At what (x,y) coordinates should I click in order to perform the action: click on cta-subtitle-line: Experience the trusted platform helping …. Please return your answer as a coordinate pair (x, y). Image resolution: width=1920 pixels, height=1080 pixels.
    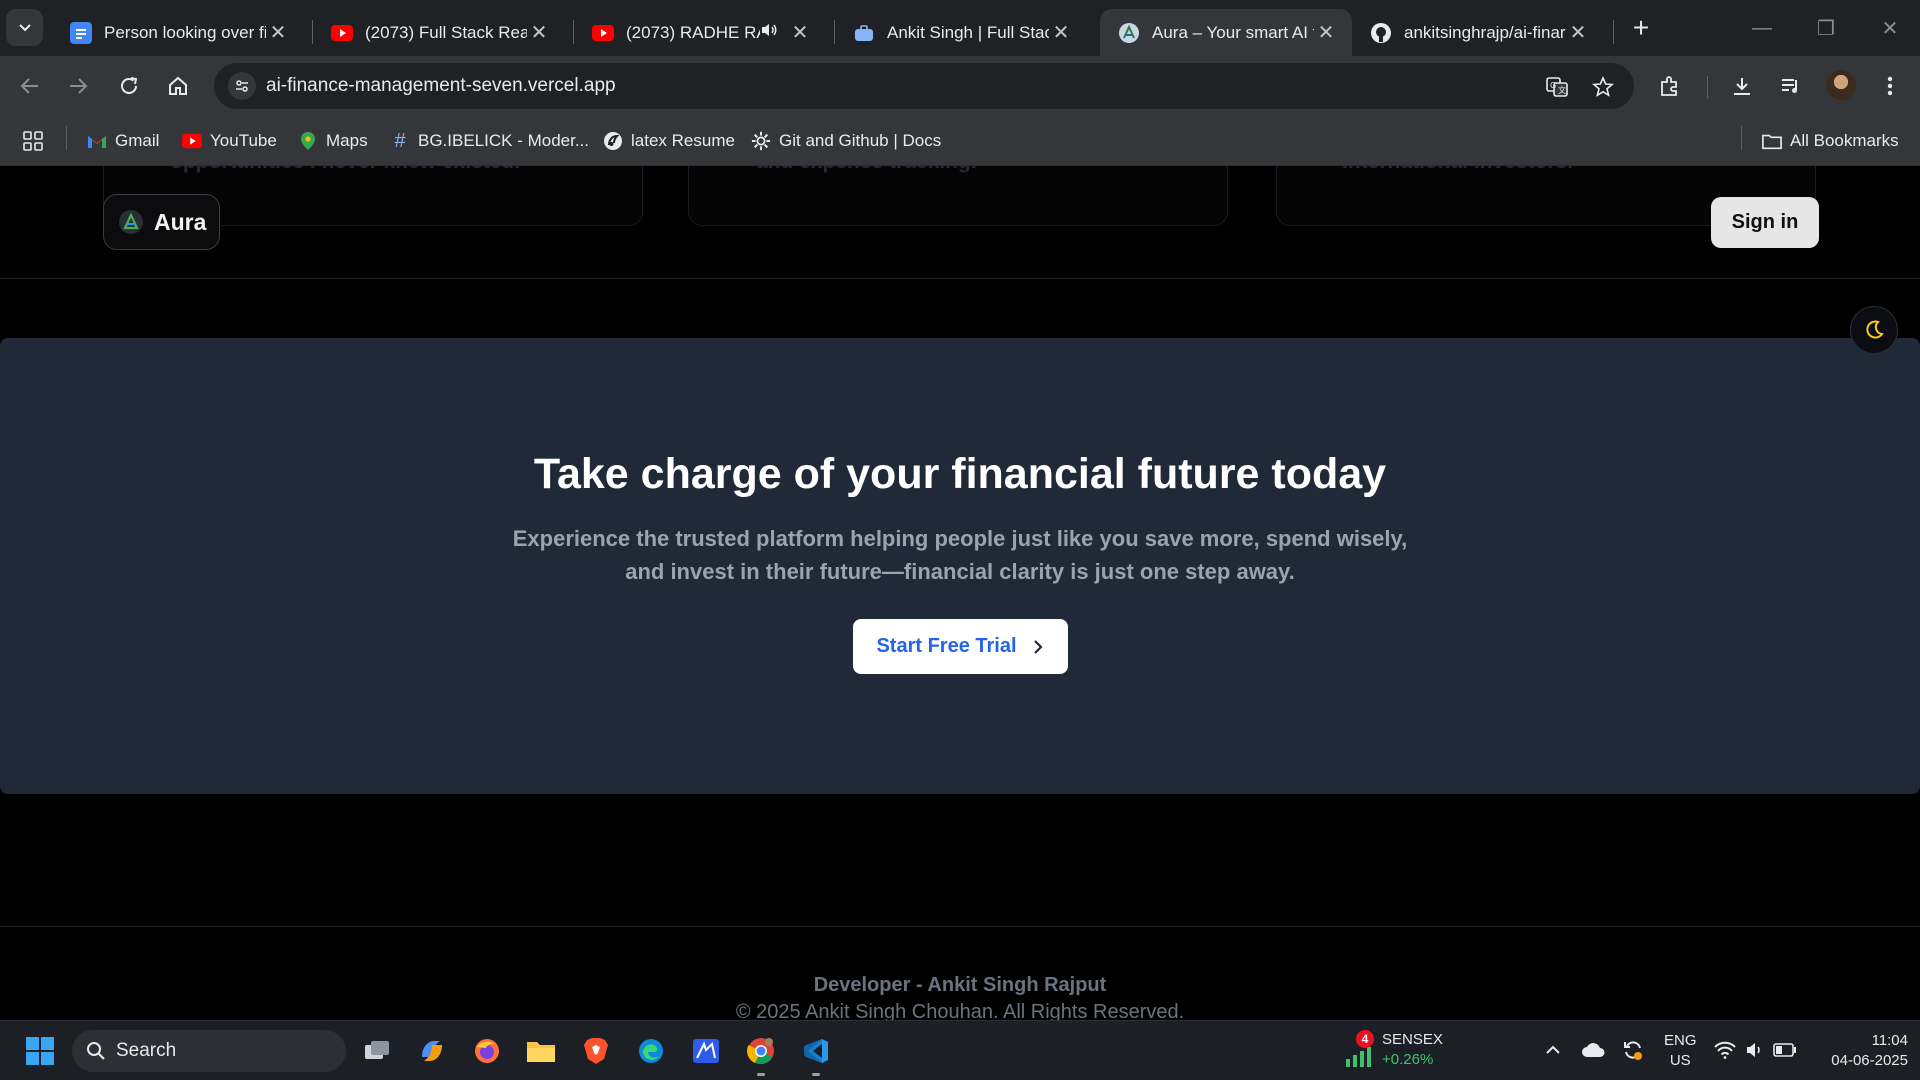
    Looking at the image, I should click on (960, 538).